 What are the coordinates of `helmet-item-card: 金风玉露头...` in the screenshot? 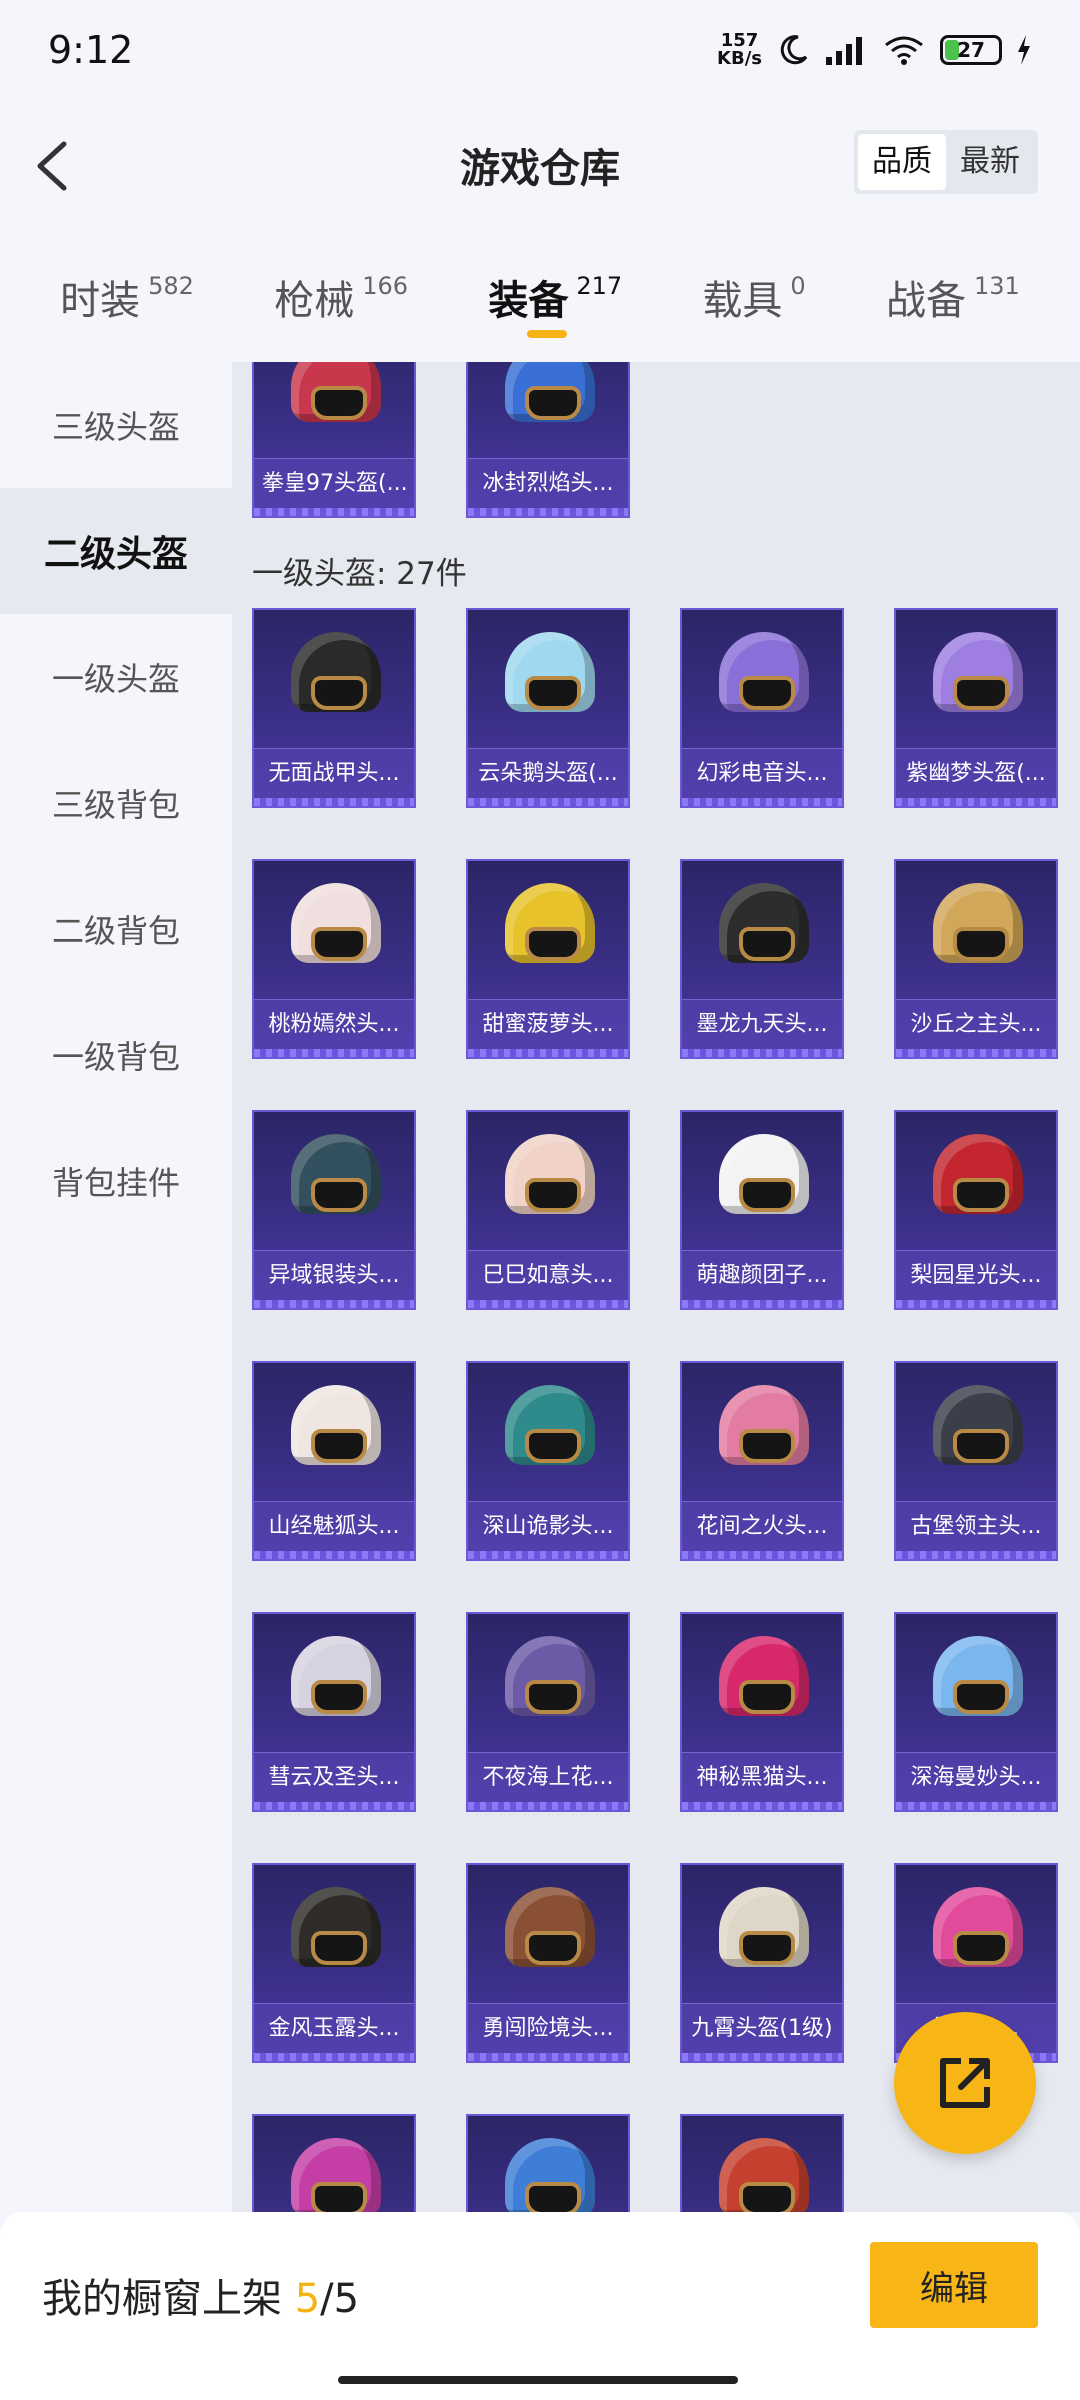 It's located at (334, 1963).